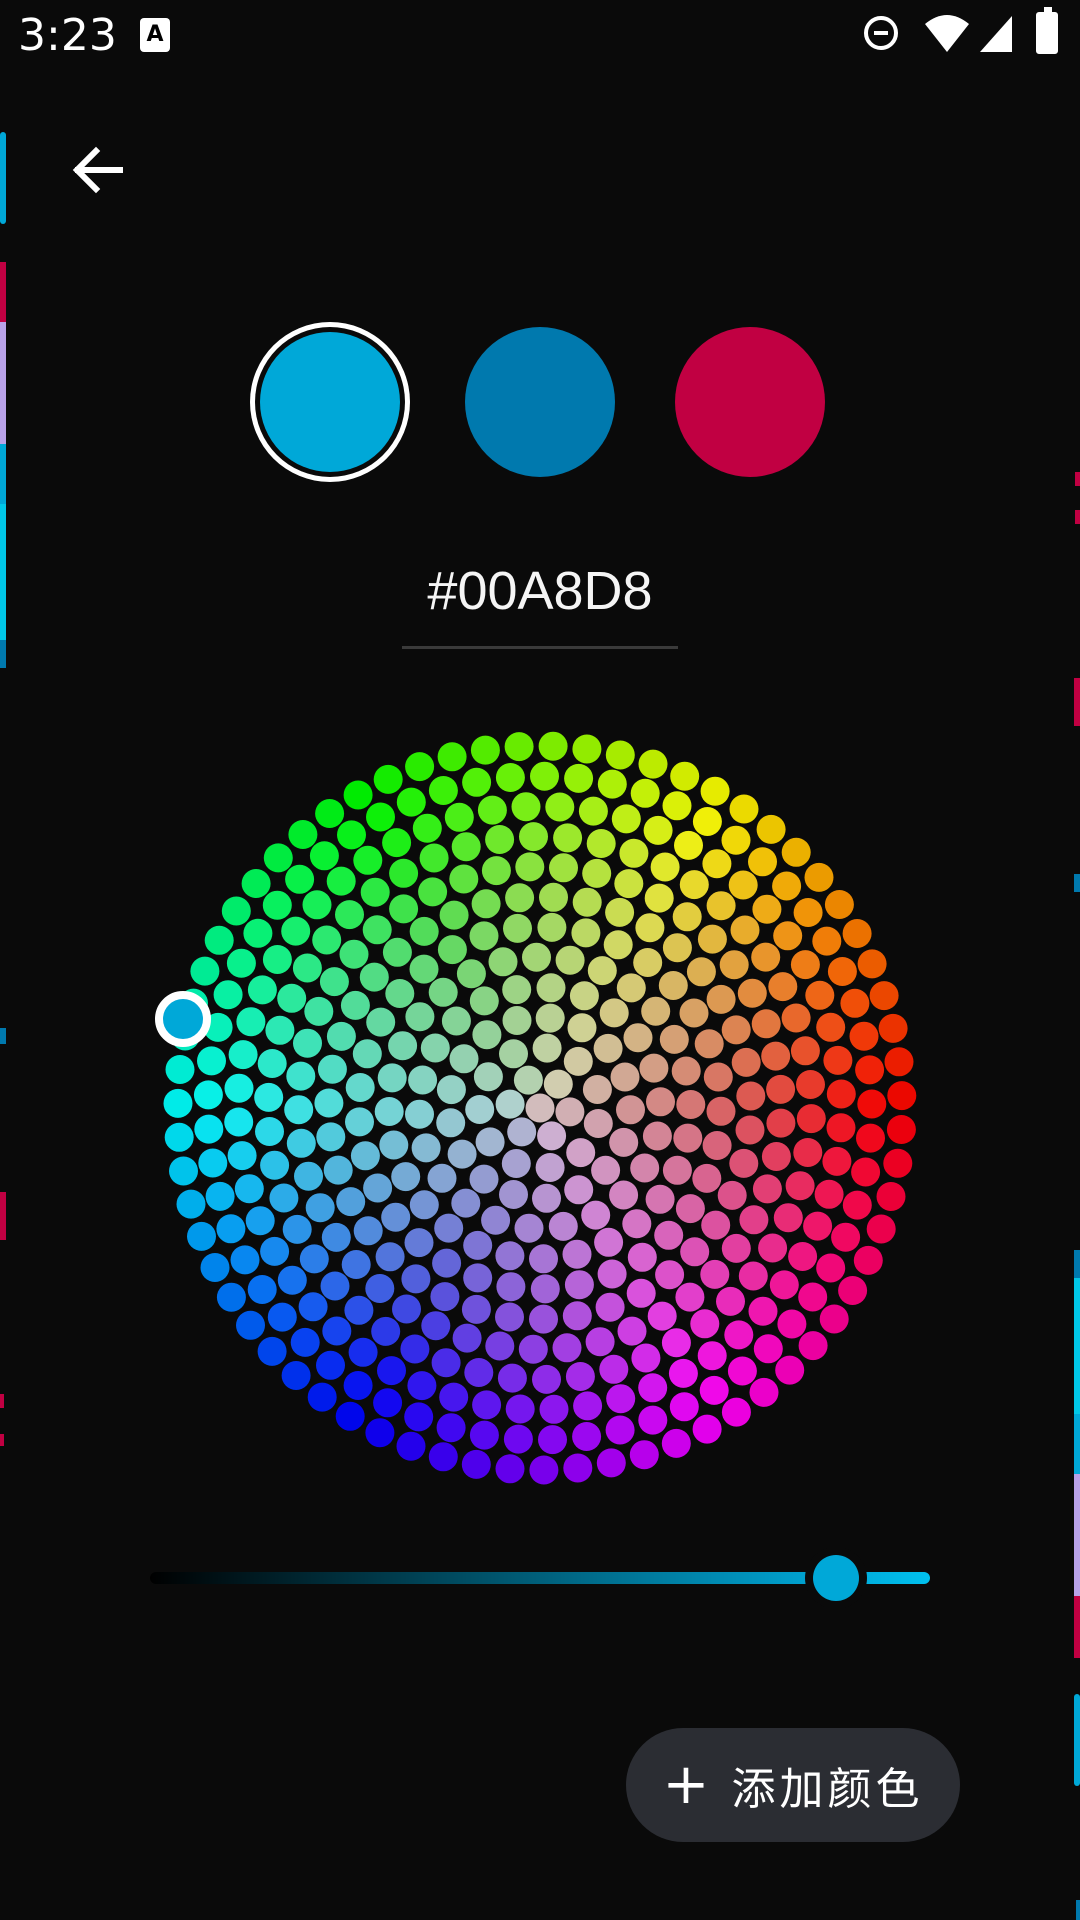 This screenshot has width=1080, height=1920. I want to click on wheel-selection-marker, so click(183, 1019).